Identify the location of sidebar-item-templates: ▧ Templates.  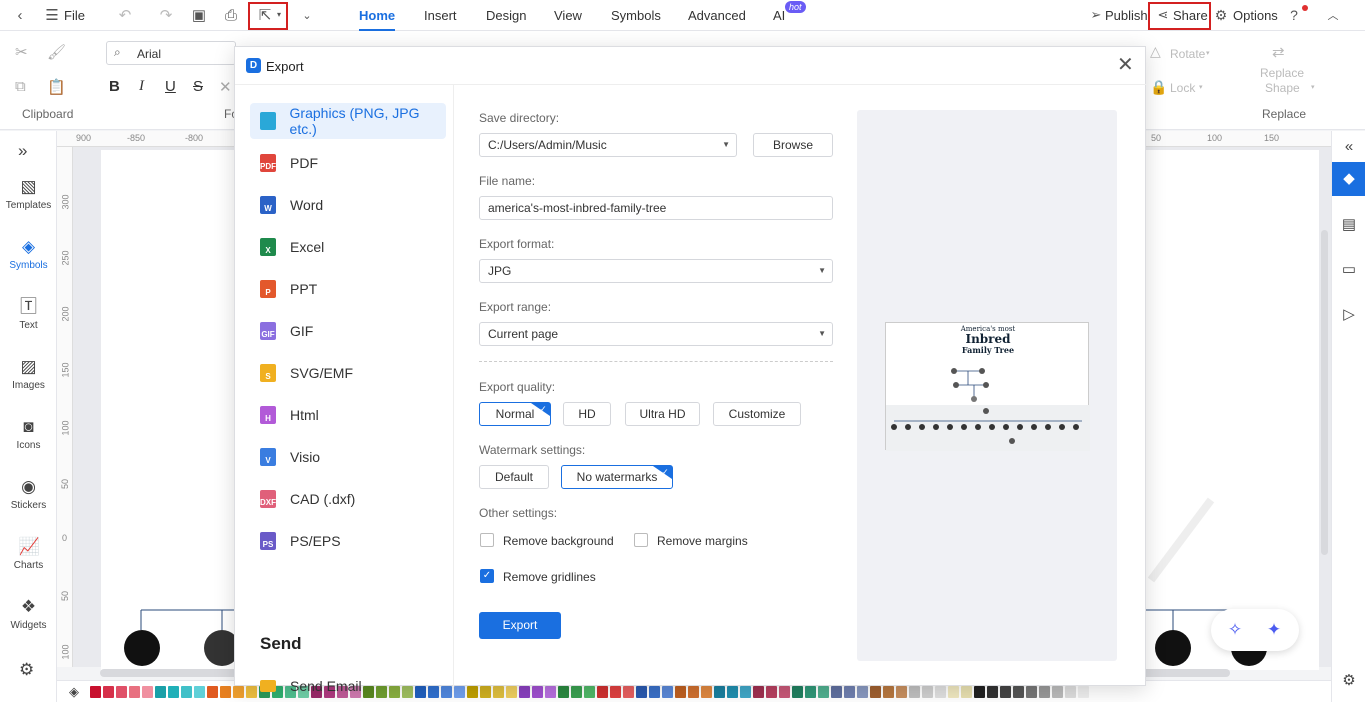
(28, 194).